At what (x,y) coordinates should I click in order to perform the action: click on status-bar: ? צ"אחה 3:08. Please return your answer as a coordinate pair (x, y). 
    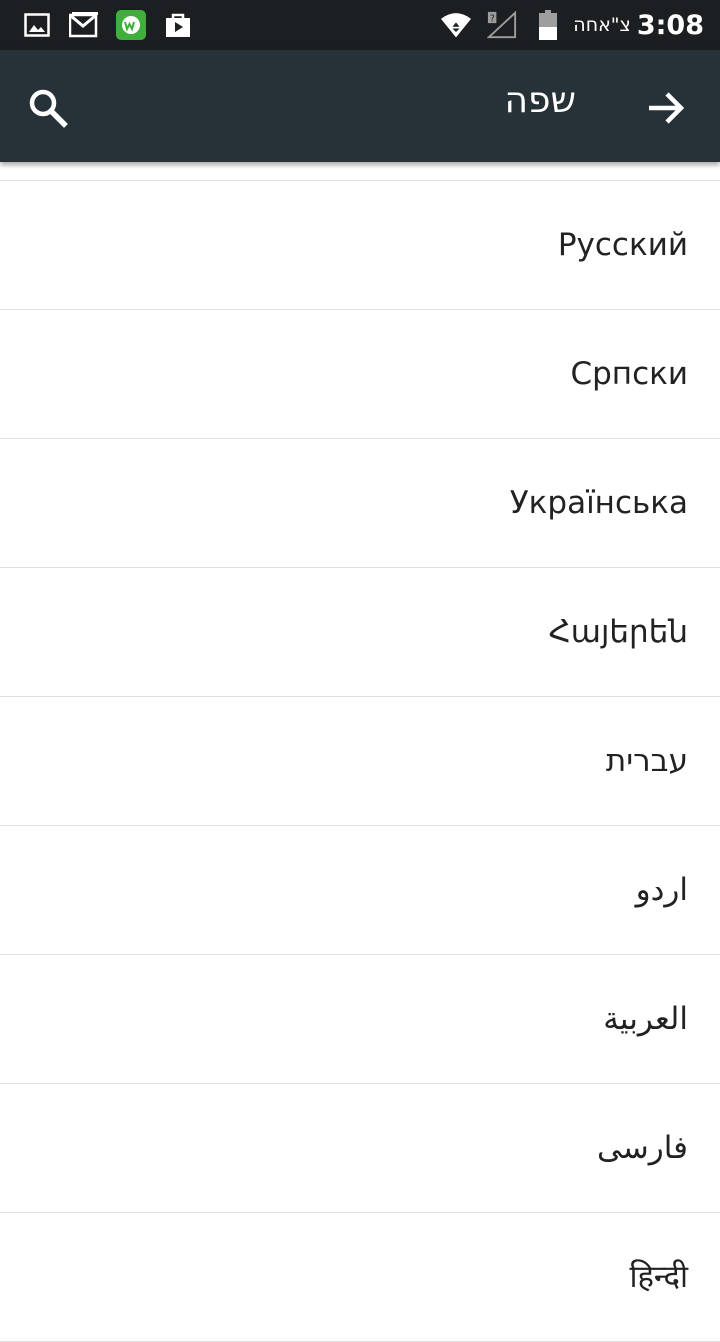
    Looking at the image, I should click on (360, 25).